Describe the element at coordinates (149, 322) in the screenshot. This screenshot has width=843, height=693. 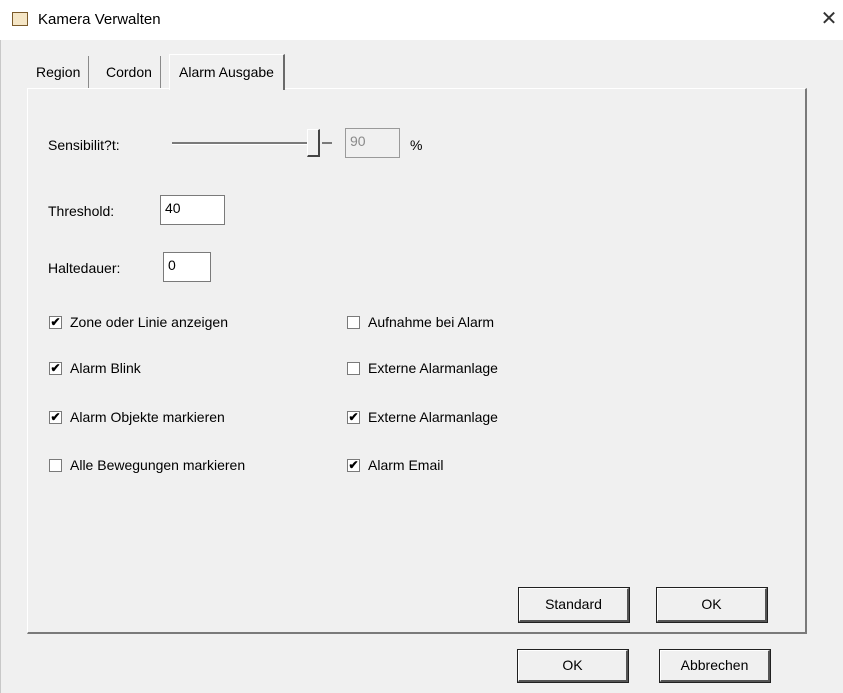
I see `checkbox-label: Zone oder Linie anzeigen` at that location.